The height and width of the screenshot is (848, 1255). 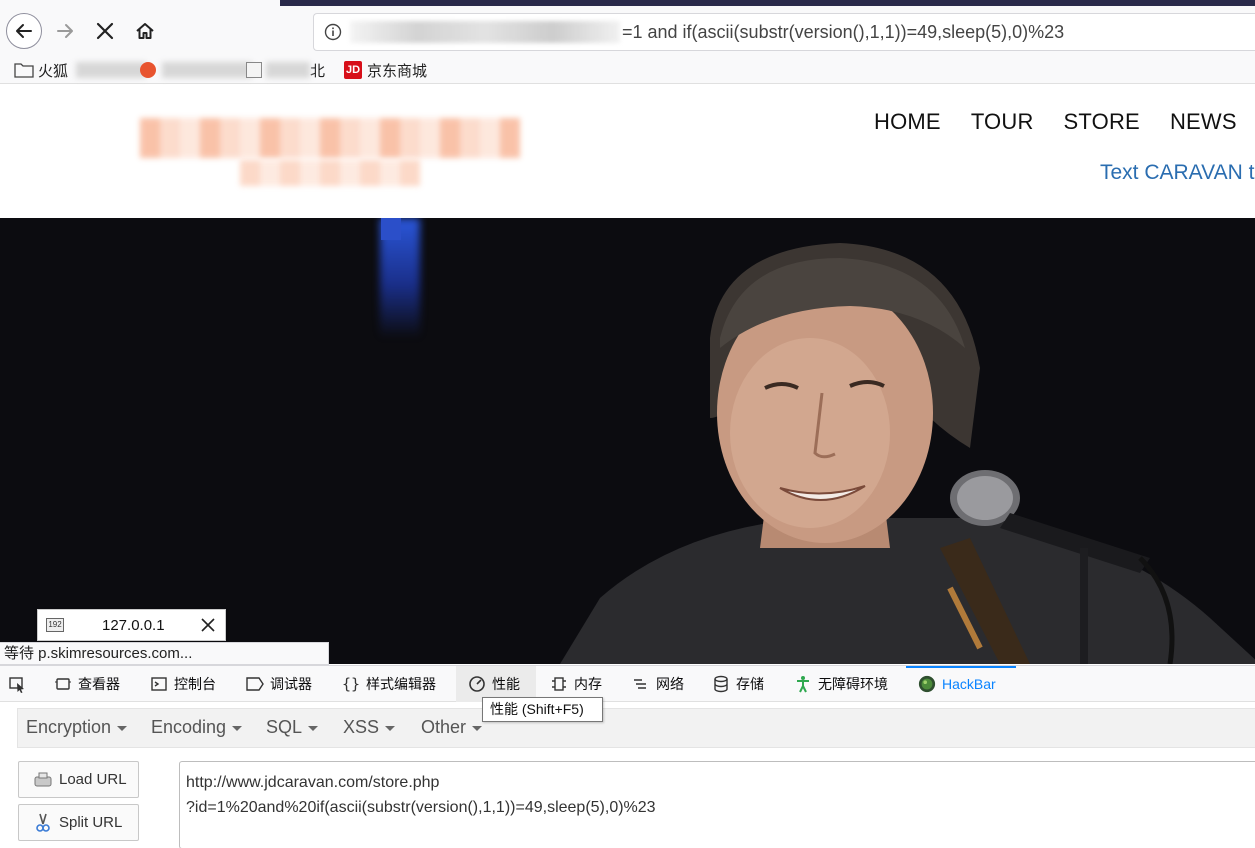 I want to click on bookmark-folder-huohu: 火狐, so click(x=80, y=70).